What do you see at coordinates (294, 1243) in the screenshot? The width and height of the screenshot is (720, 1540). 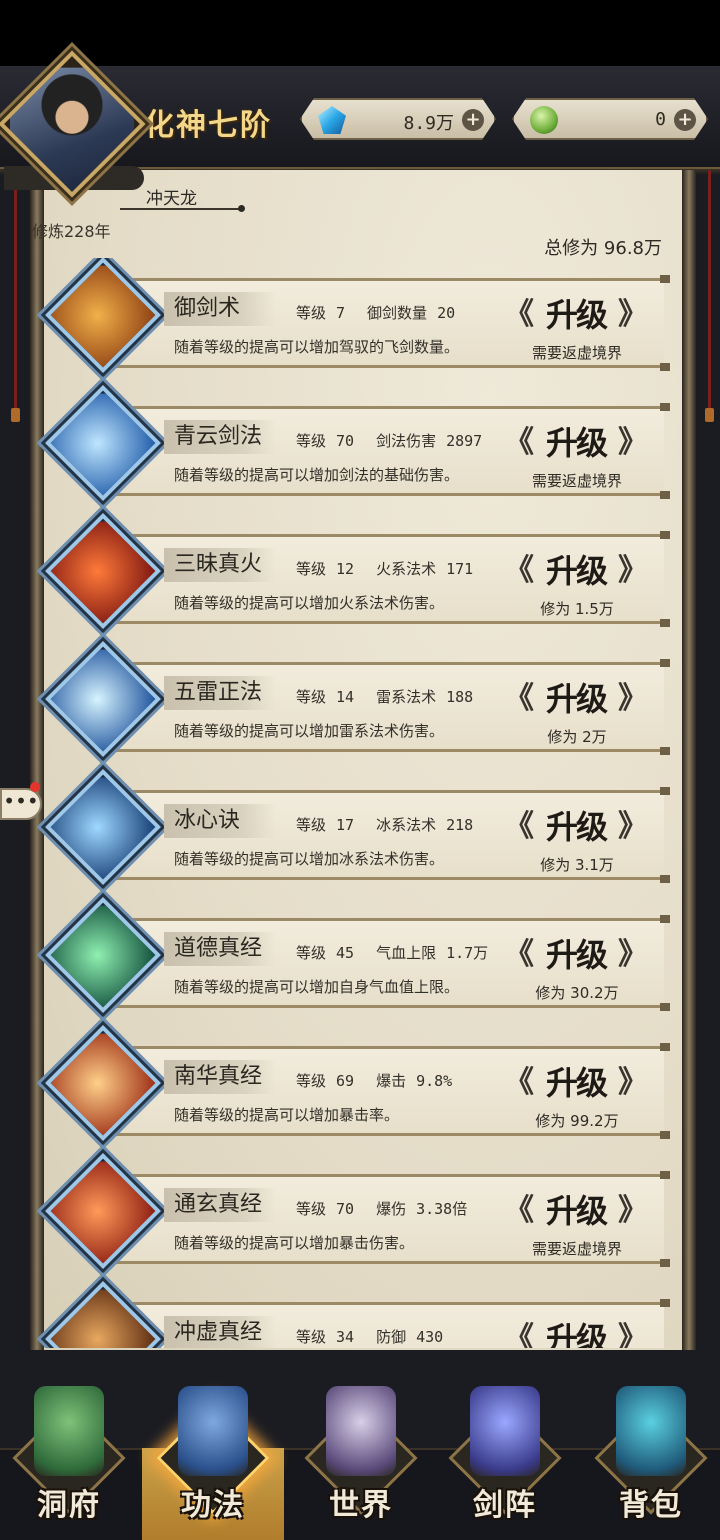 I see `skill-description: 随着等级的提高可以增加暴击伤害。` at bounding box center [294, 1243].